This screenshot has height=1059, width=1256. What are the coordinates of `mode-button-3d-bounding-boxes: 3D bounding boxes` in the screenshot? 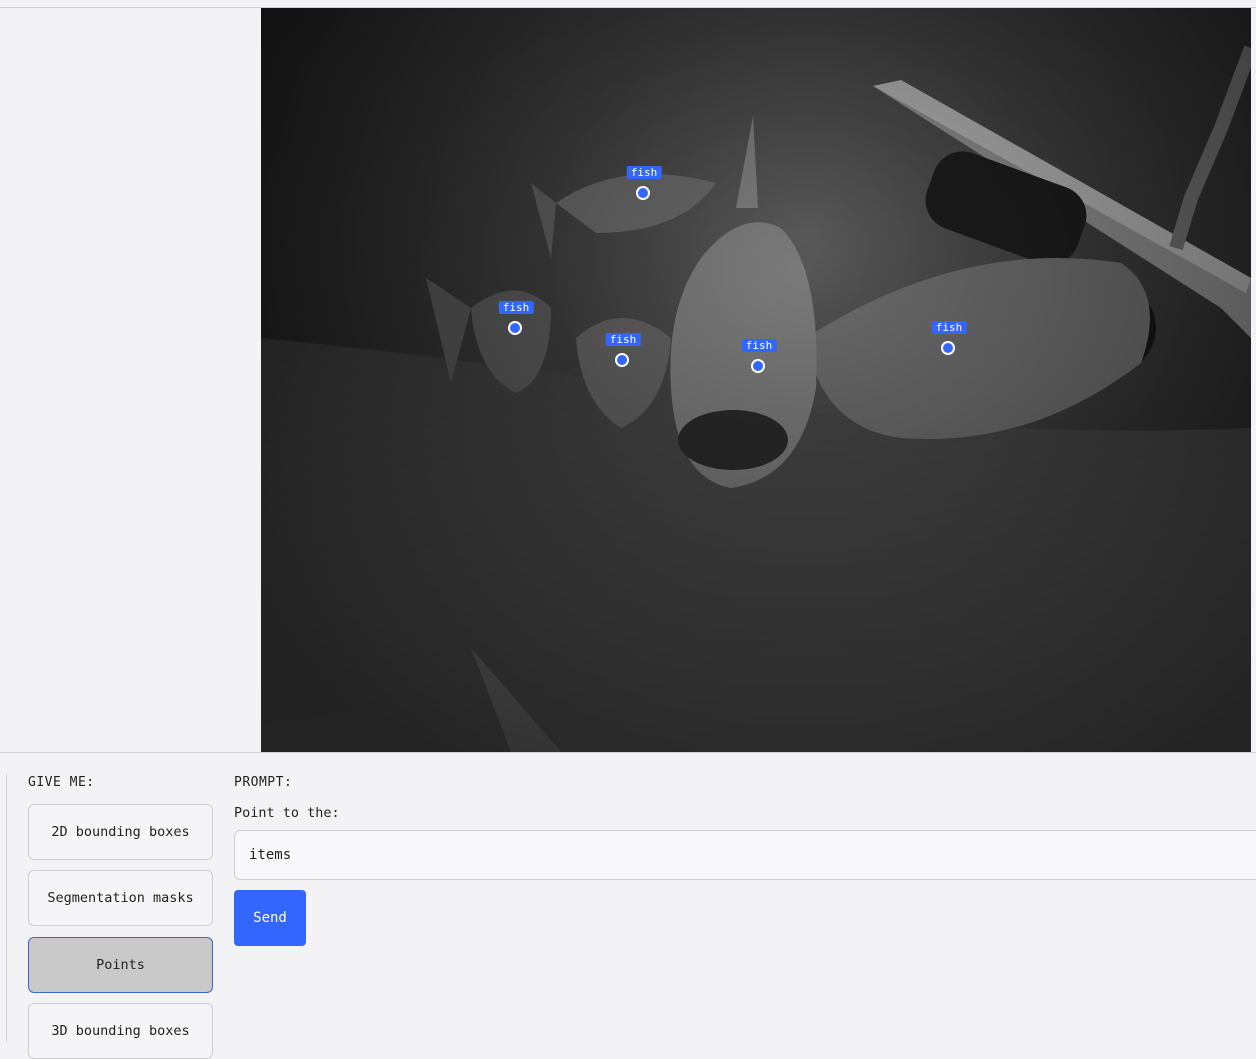 It's located at (120, 1031).